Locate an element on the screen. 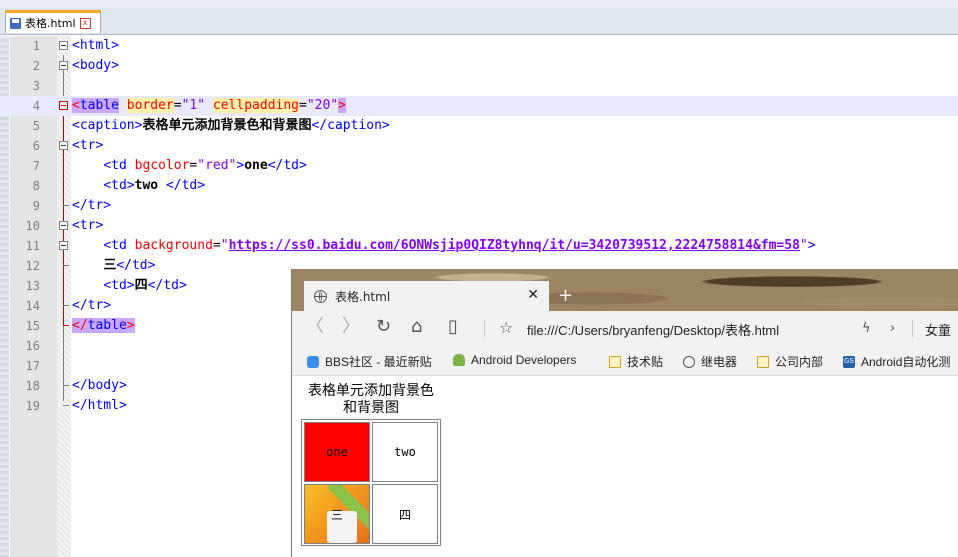 The height and width of the screenshot is (557, 958). refresh-icon: ↻ is located at coordinates (383, 327).